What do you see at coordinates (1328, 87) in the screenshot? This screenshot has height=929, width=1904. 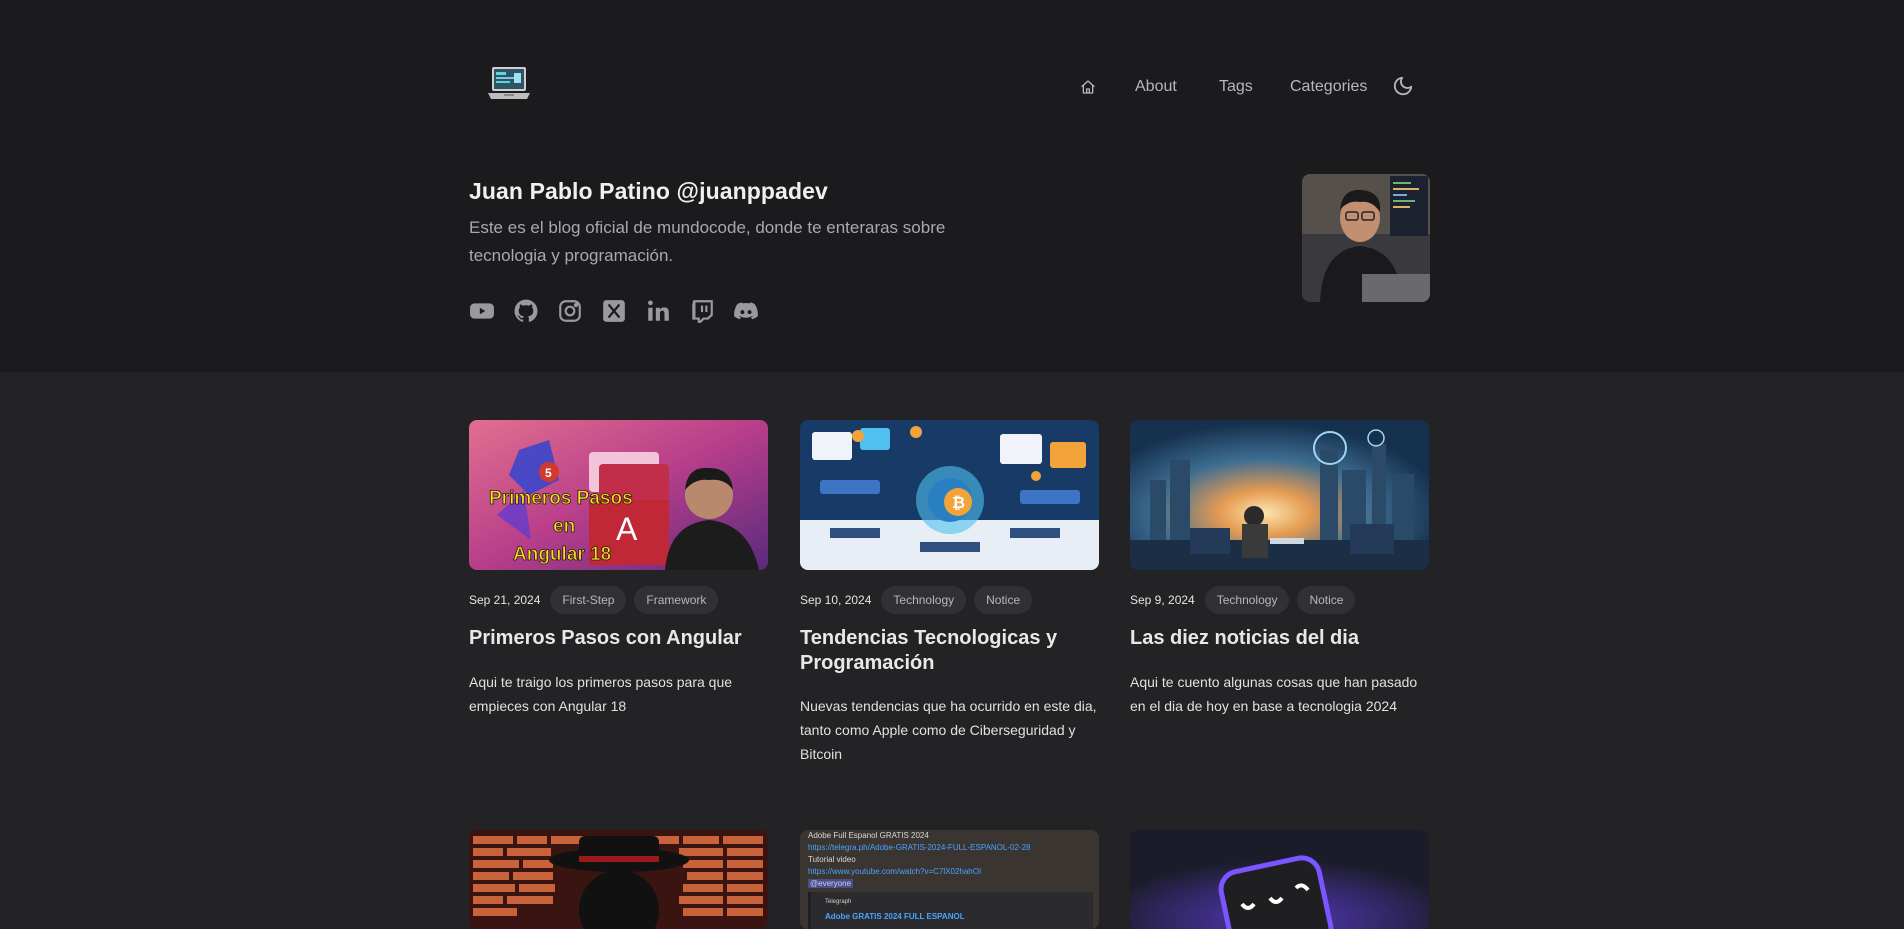 I see `nav-categories: Categories` at bounding box center [1328, 87].